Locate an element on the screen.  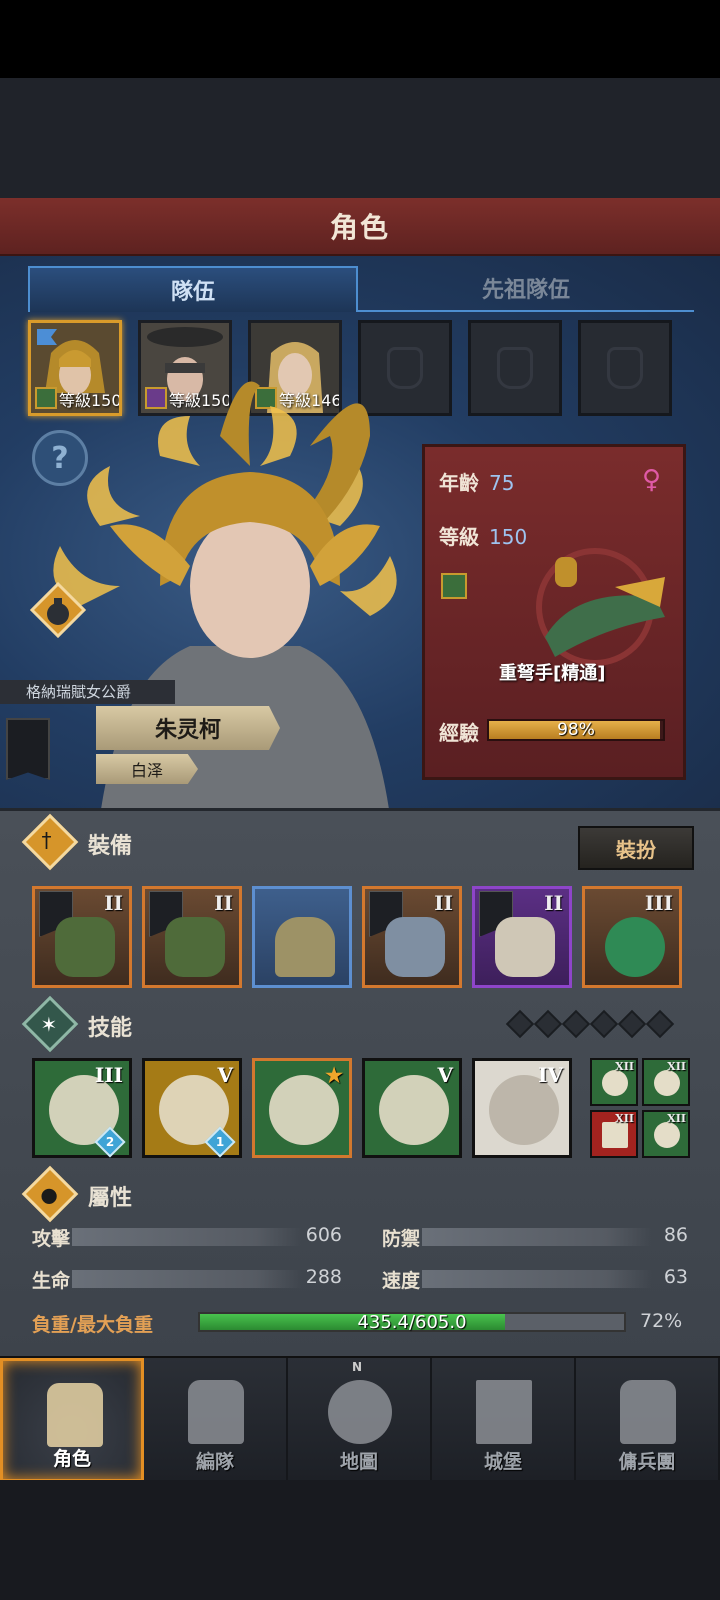
stat-value: 63 is located at coordinates (675, 1277).